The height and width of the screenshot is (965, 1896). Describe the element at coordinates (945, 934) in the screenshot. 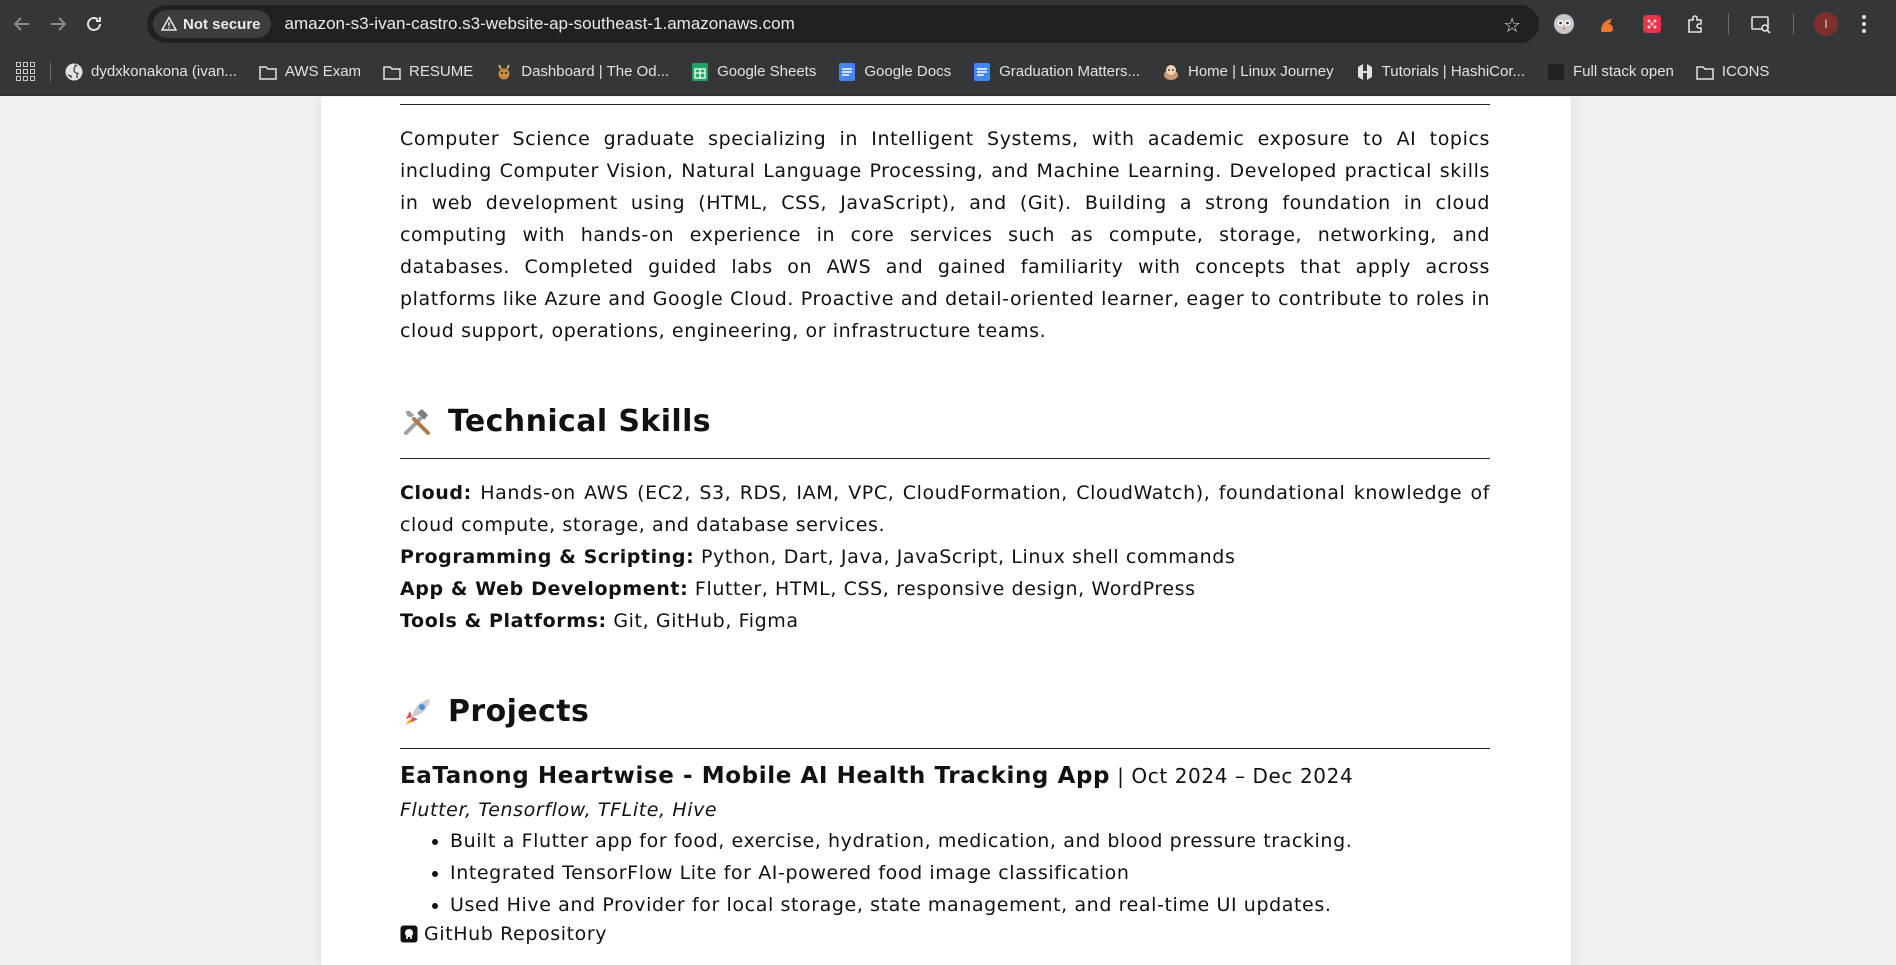

I see `github-repository-link: GitHub Repository` at that location.